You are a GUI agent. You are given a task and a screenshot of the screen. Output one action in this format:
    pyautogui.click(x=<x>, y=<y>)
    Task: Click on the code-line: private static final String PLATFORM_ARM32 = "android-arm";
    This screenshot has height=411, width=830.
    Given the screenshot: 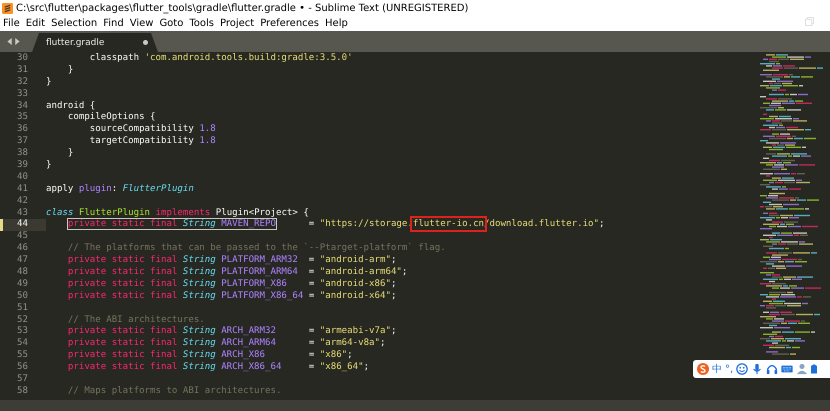 What is the action you would take?
    pyautogui.click(x=231, y=261)
    